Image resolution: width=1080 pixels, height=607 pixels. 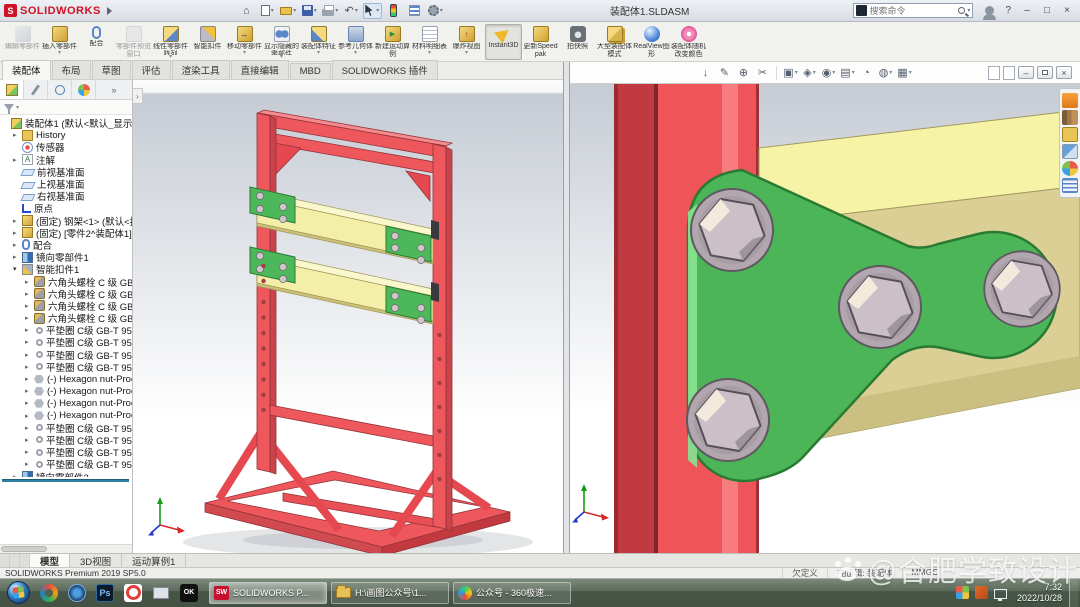 I want to click on tree-horizontal-scrollbar, so click(x=66, y=548).